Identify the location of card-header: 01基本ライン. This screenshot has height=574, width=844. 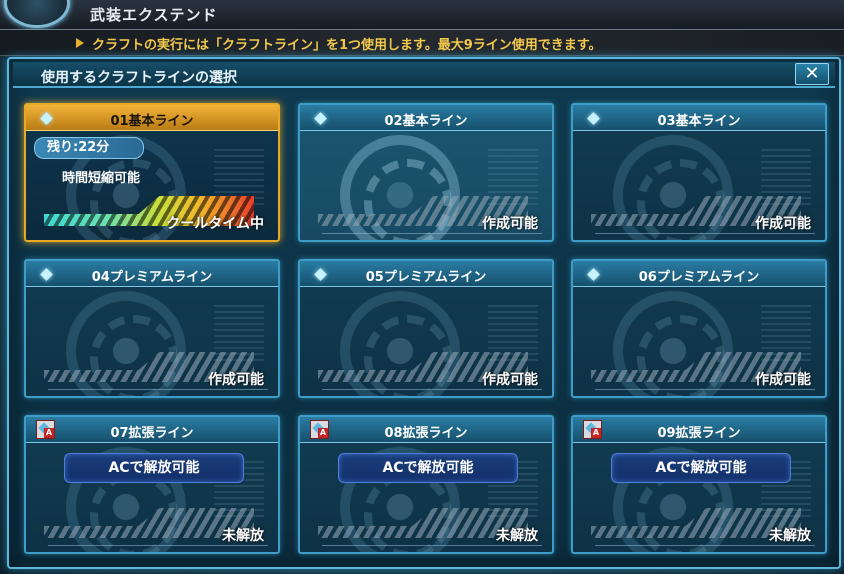
(152, 118).